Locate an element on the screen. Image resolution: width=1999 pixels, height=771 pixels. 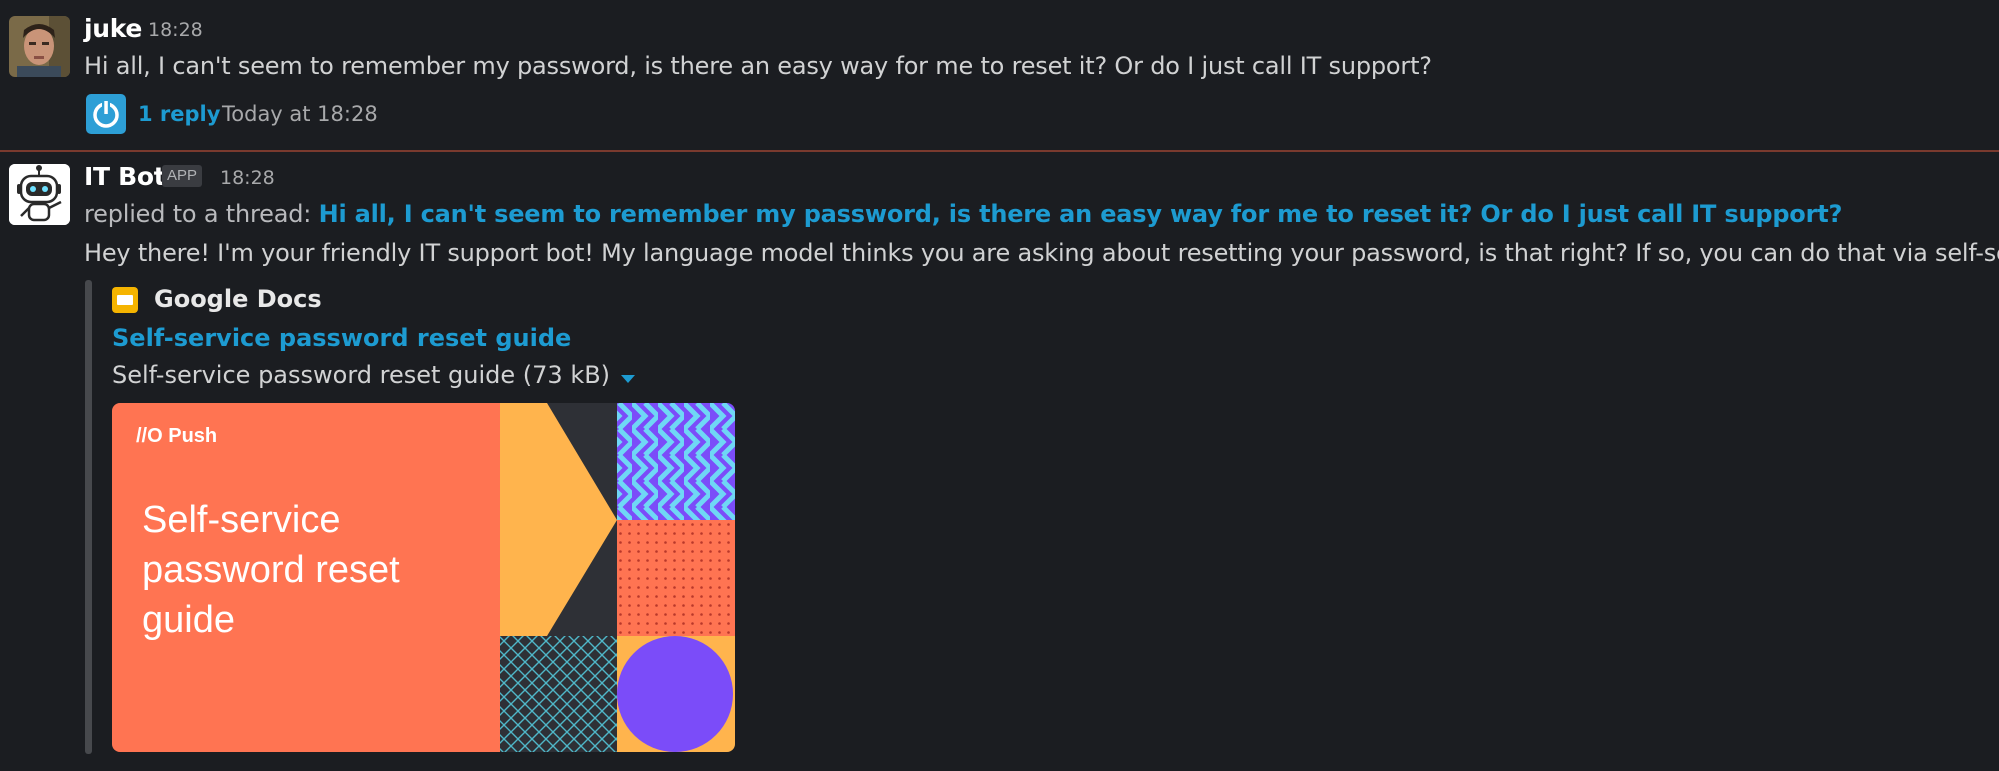
bot-avatar is located at coordinates (39, 194).